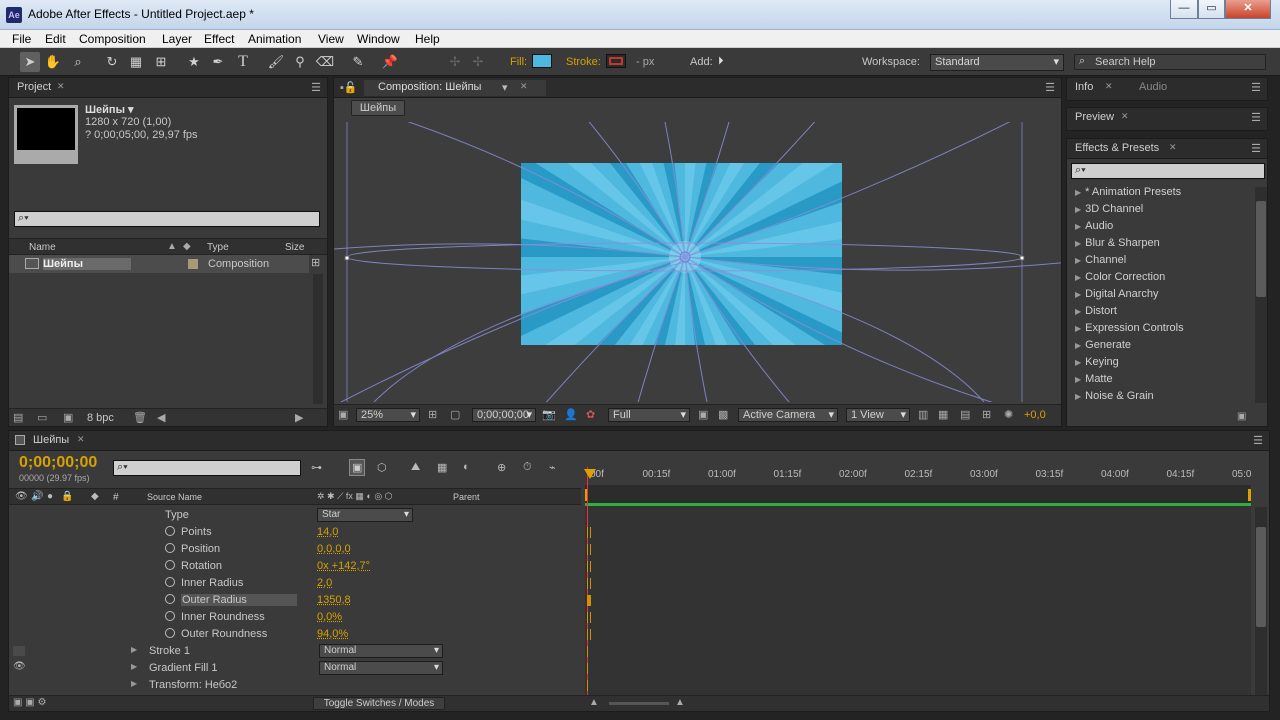 Image resolution: width=1280 pixels, height=720 pixels. What do you see at coordinates (703, 414) in the screenshot?
I see `region-of-interest-icon: ▣` at bounding box center [703, 414].